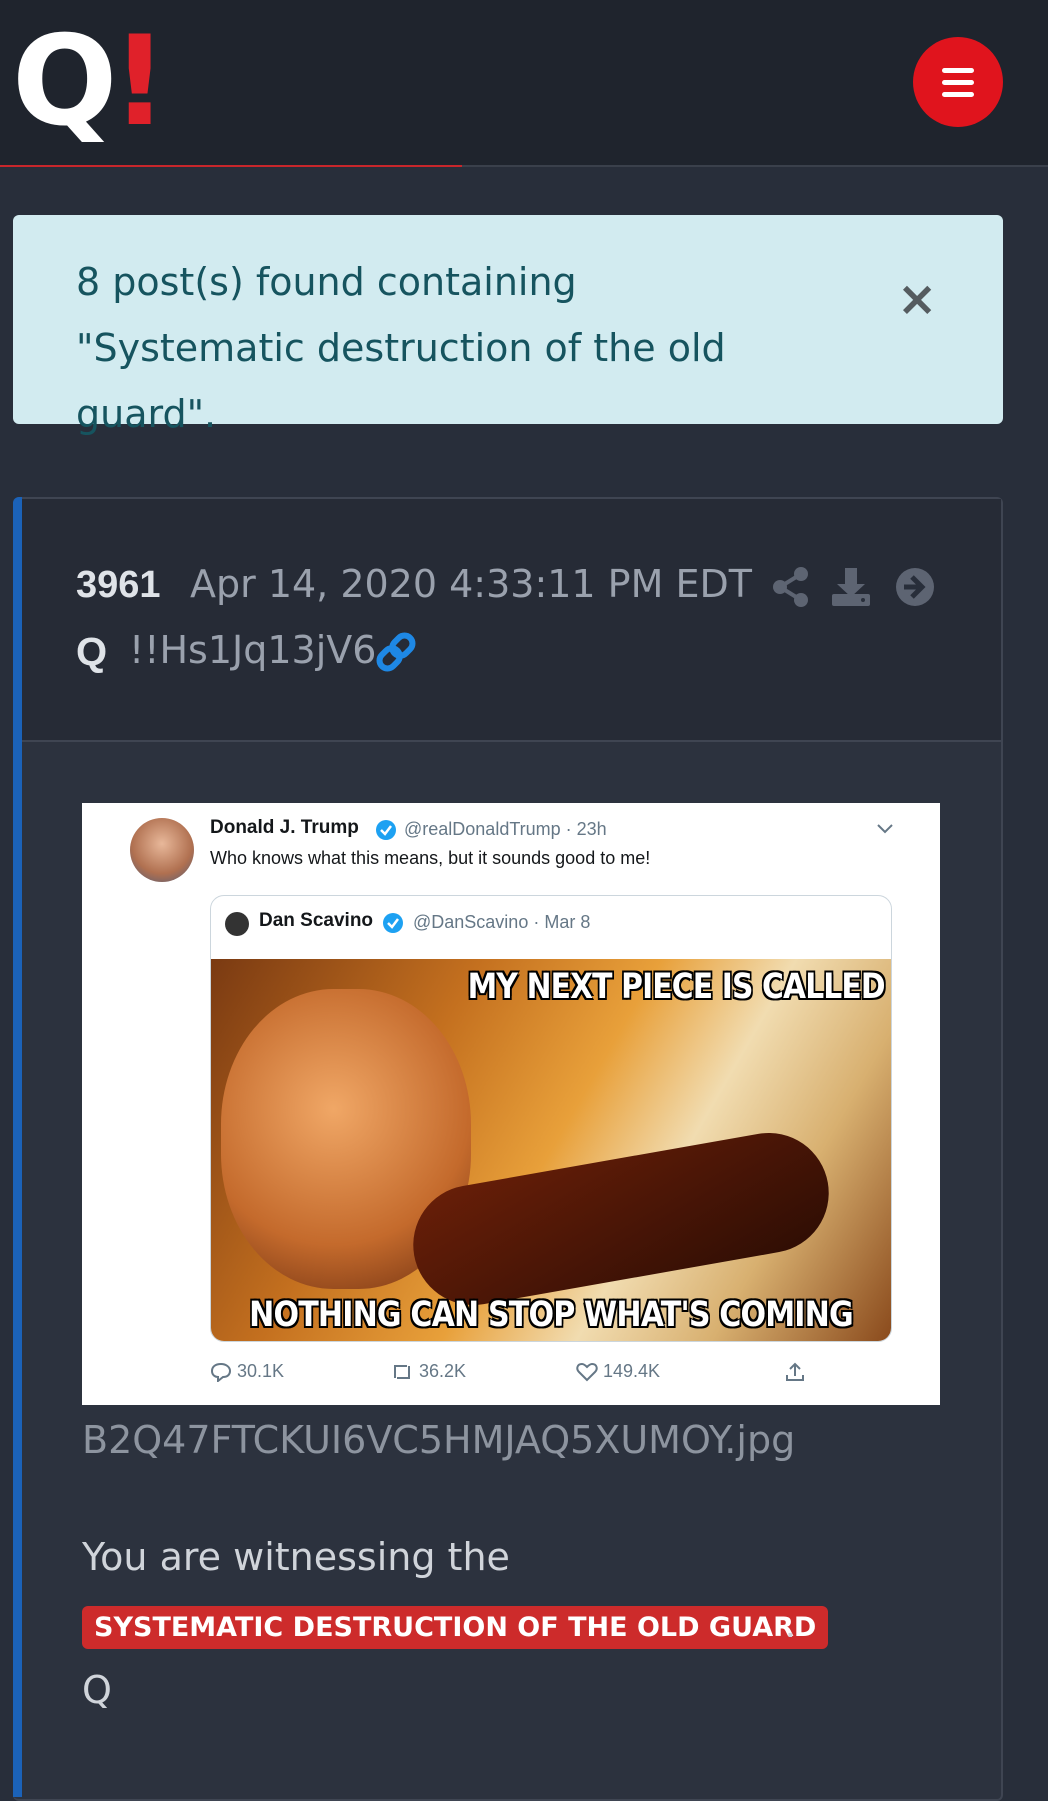 This screenshot has height=1801, width=1048. I want to click on post-body-period: ., so click(790, 1625).